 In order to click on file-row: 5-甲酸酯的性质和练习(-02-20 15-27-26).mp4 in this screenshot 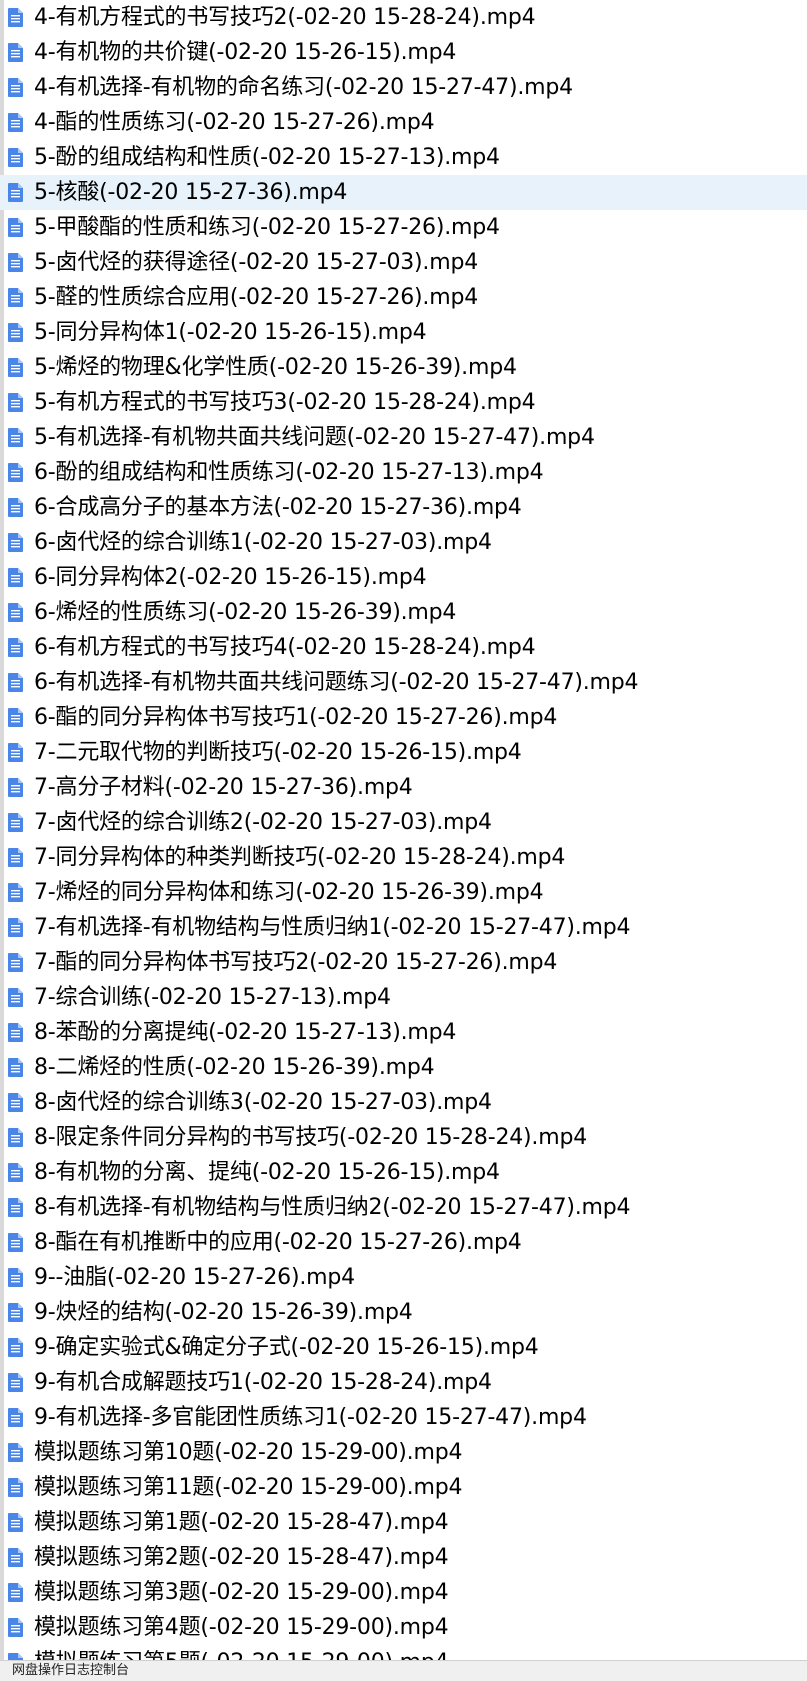, I will do `click(403, 227)`.